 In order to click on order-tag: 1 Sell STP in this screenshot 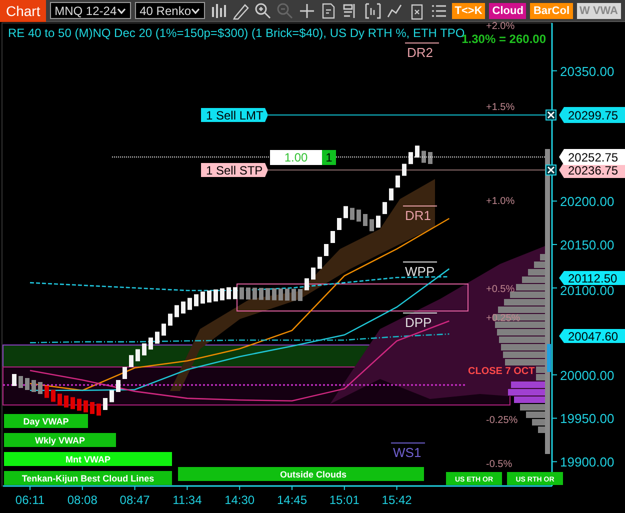, I will do `click(234, 170)`.